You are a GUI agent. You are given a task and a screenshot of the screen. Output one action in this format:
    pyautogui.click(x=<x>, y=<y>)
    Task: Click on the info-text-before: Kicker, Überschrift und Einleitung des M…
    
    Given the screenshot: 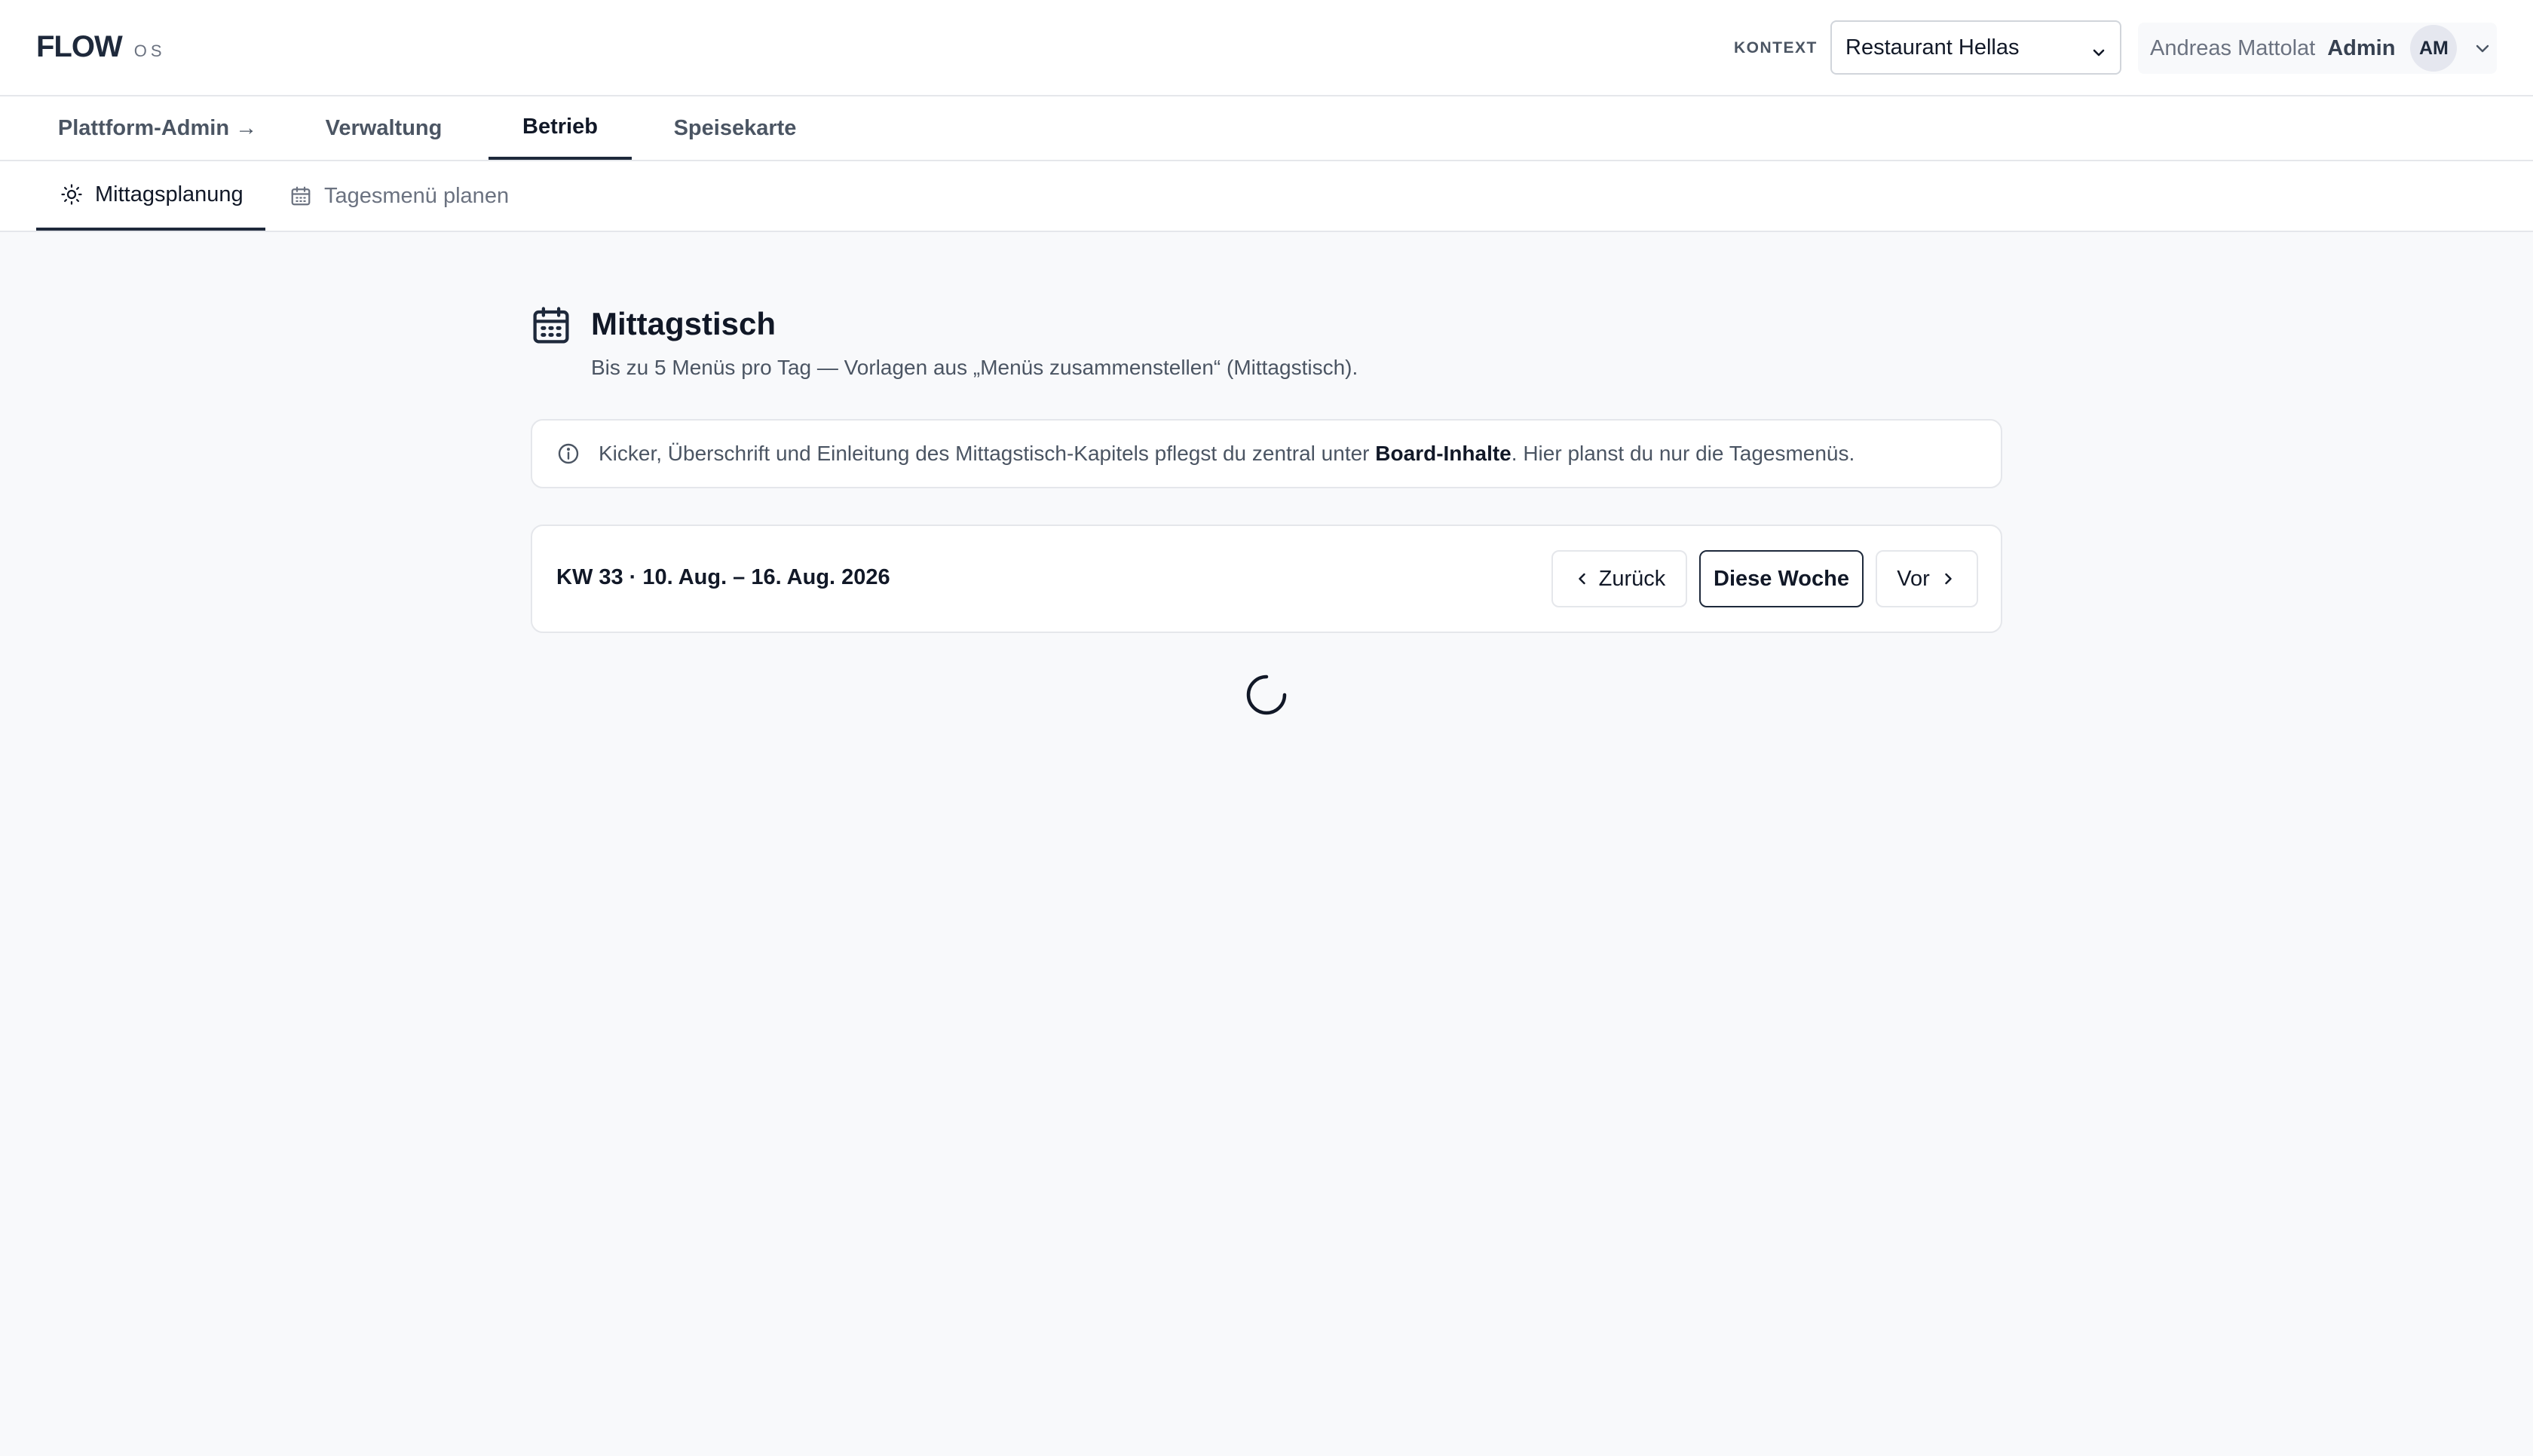 What is the action you would take?
    pyautogui.click(x=987, y=453)
    